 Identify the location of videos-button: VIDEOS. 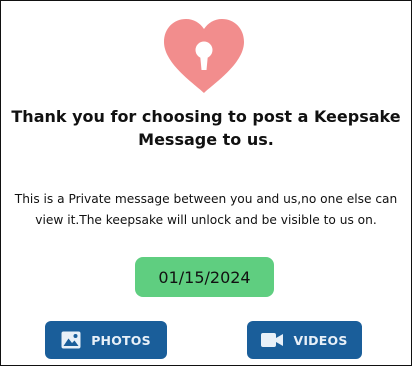
(304, 340).